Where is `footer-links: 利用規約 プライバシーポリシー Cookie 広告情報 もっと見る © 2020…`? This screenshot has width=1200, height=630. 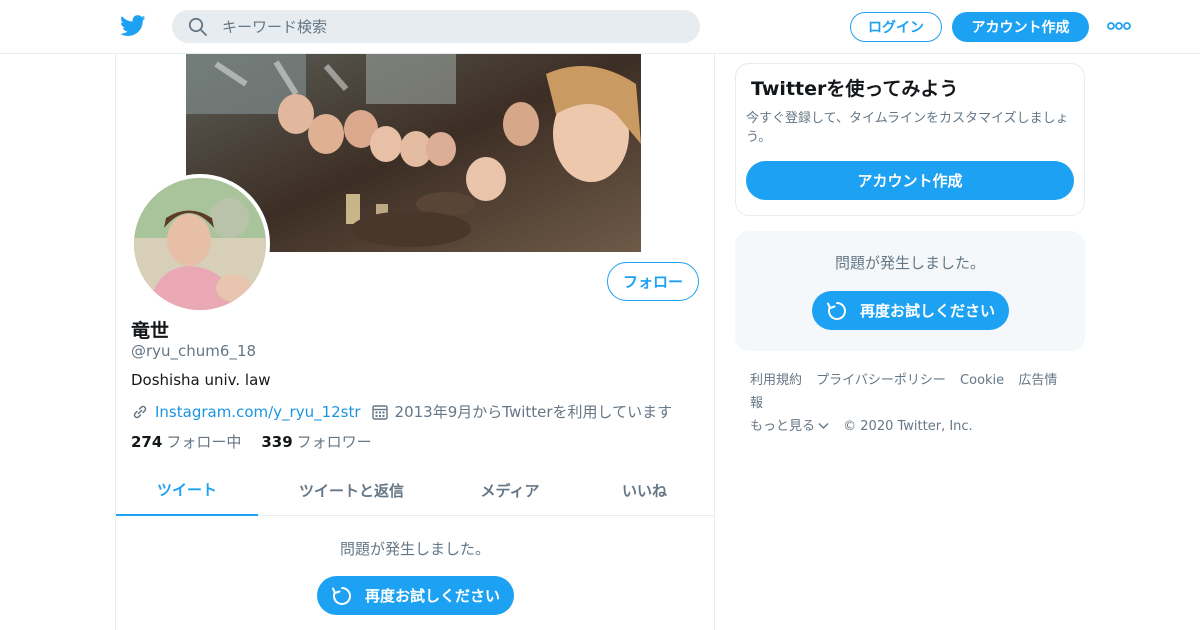 footer-links: 利用規約 プライバシーポリシー Cookie 広告情報 もっと見る © 2020… is located at coordinates (915, 403).